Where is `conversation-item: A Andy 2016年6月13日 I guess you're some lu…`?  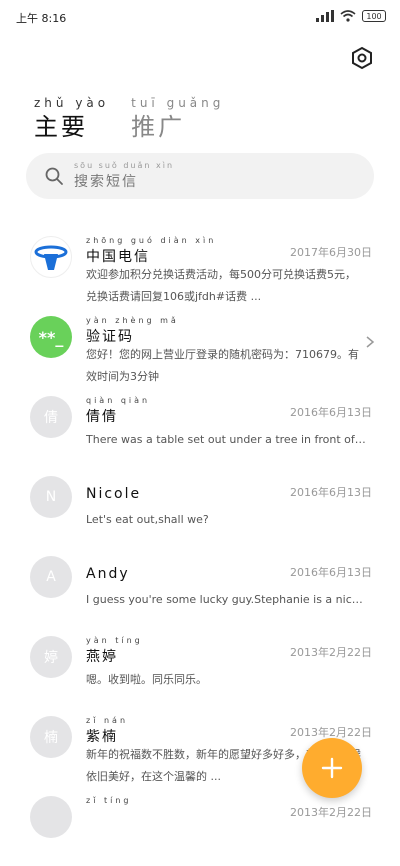 conversation-item: A Andy 2016年6月13日 I guess you're some lu… is located at coordinates (200, 582).